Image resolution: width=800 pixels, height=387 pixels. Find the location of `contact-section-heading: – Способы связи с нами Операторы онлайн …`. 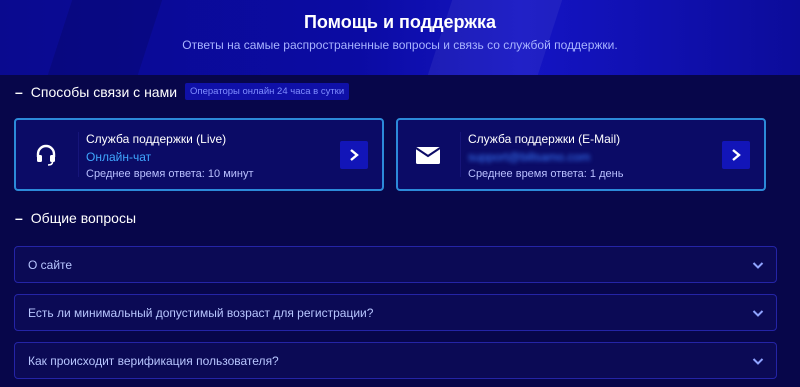

contact-section-heading: – Способы связи с нами Операторы онлайн … is located at coordinates (182, 91).